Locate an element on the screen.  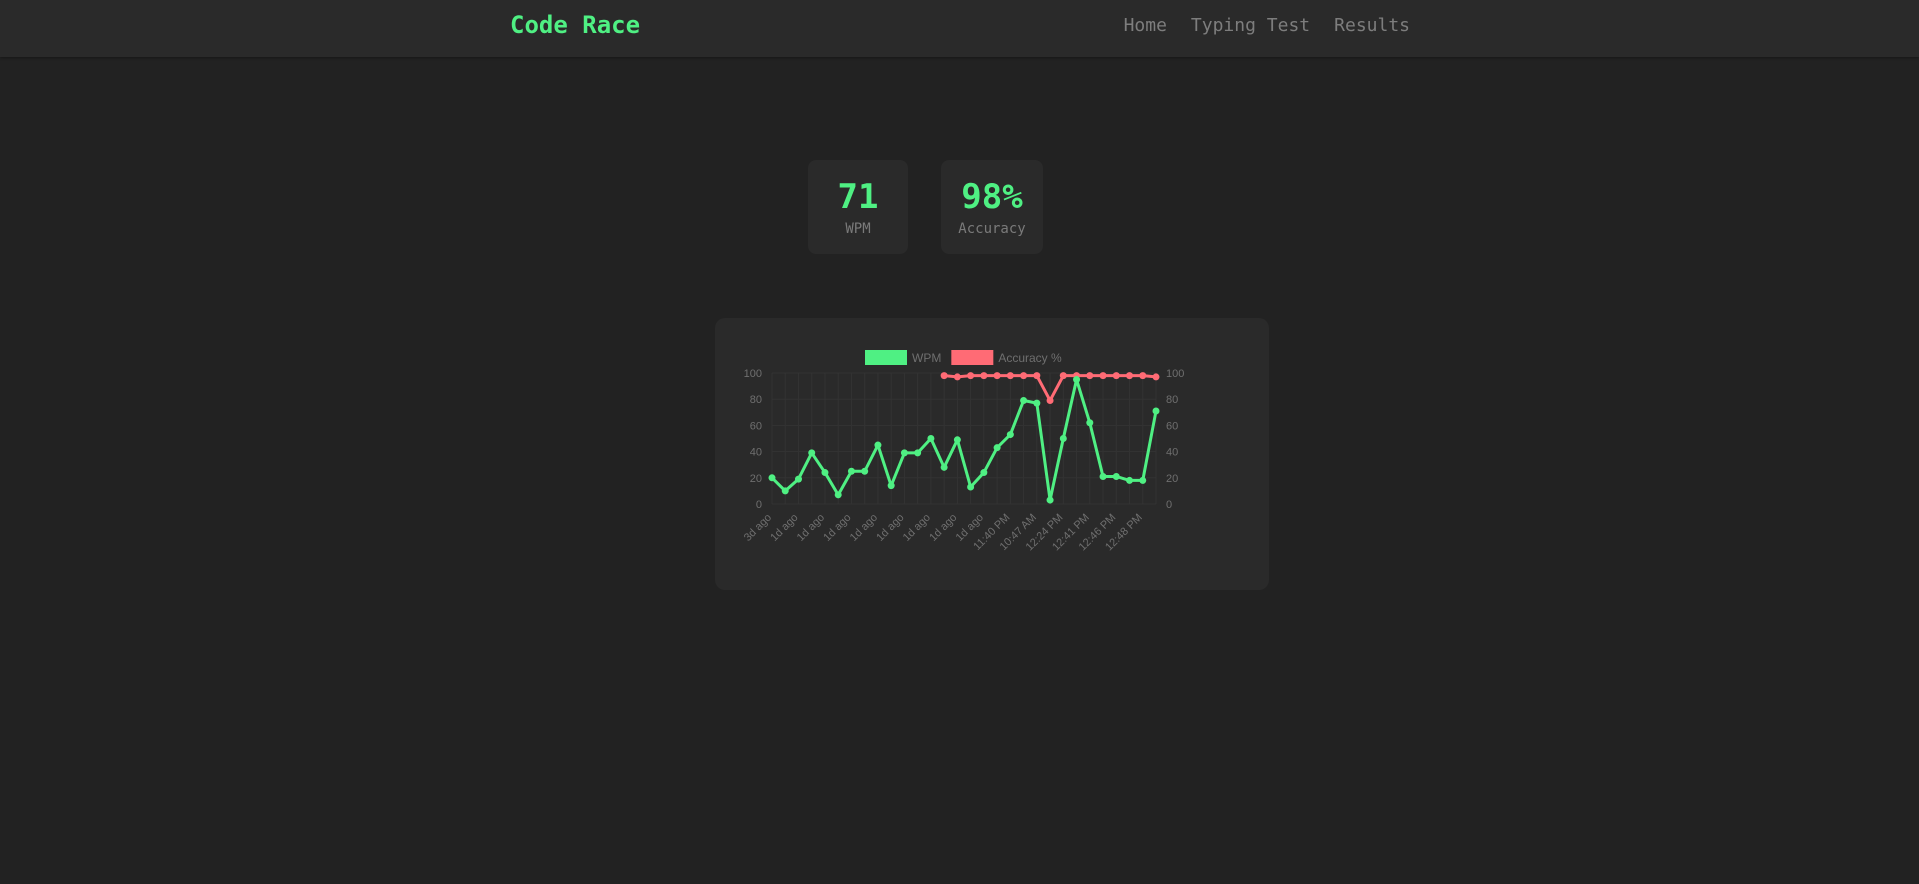
y-axis-right-tick-label: 80 is located at coordinates (1172, 400).